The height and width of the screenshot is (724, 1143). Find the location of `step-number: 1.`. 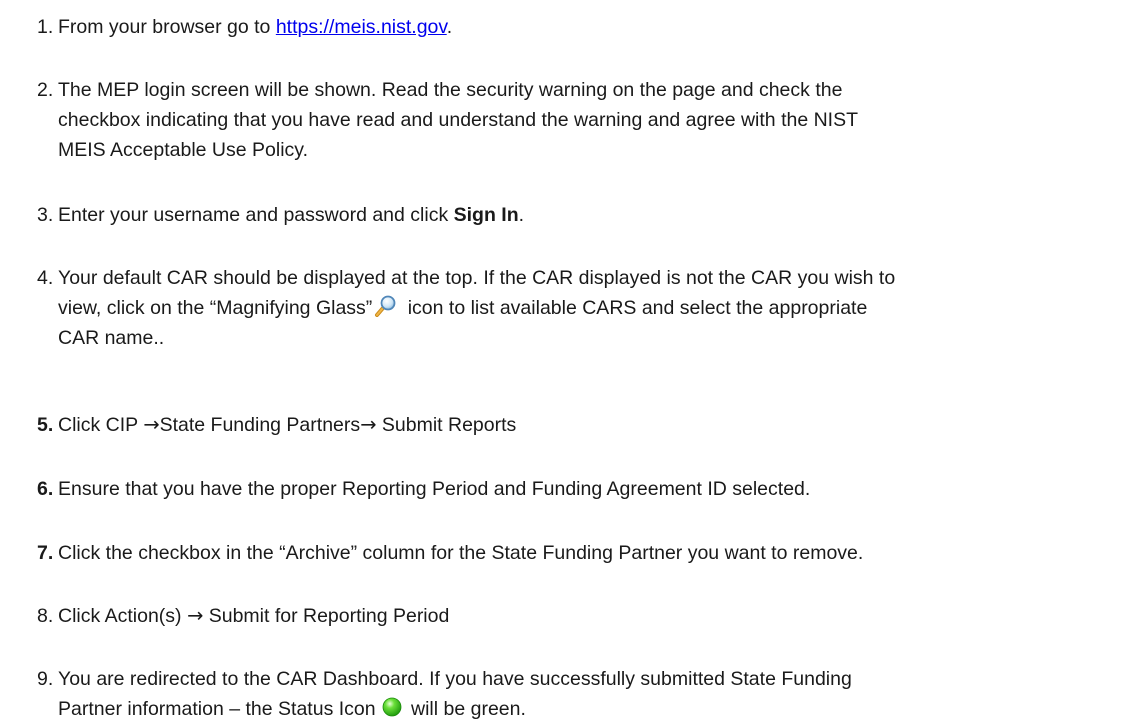

step-number: 1. is located at coordinates (45, 27).